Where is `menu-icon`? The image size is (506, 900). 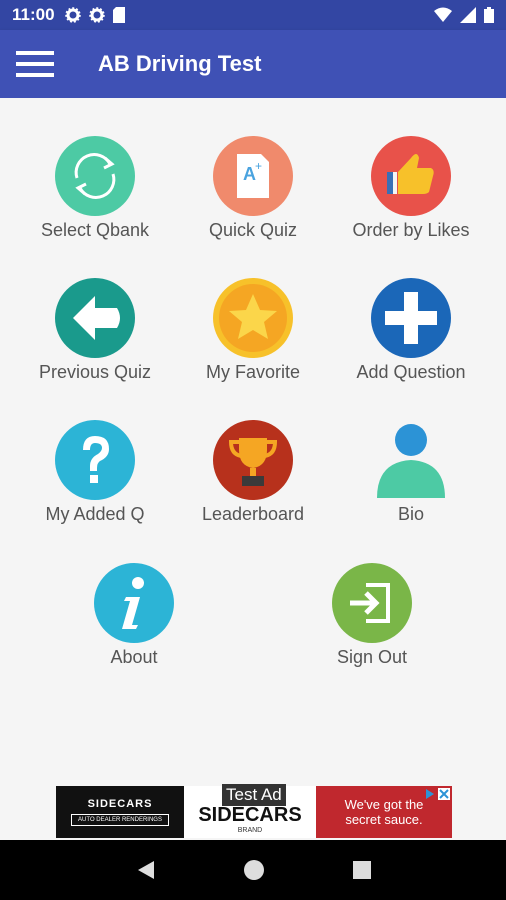
menu-icon is located at coordinates (35, 64).